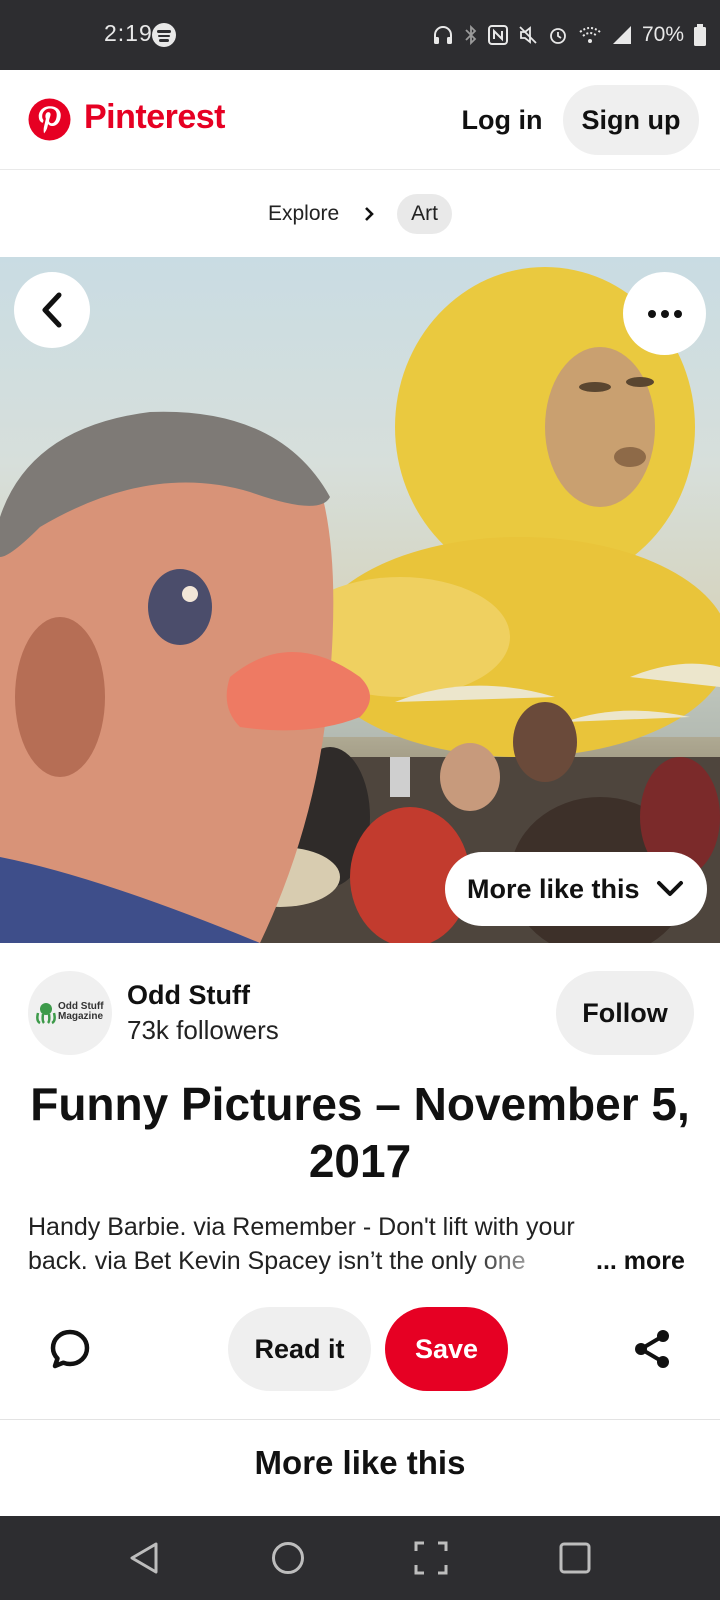 The height and width of the screenshot is (1600, 720). Describe the element at coordinates (569, 35) in the screenshot. I see `status-icons: 70%` at that location.